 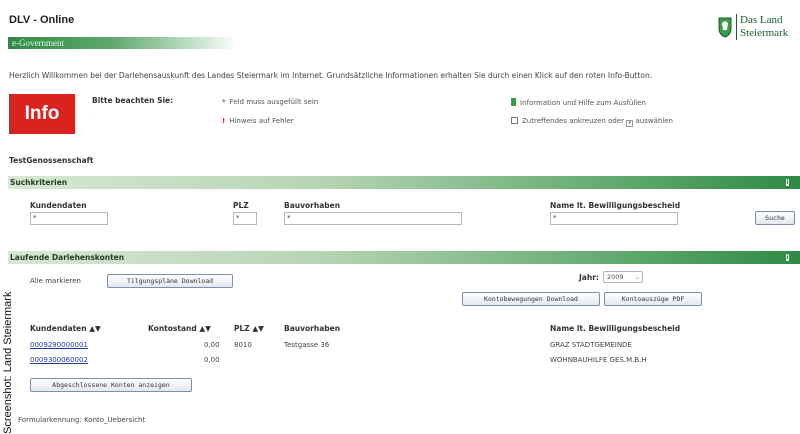 I want to click on search-section-header: Suchkriterien i, so click(x=404, y=182).